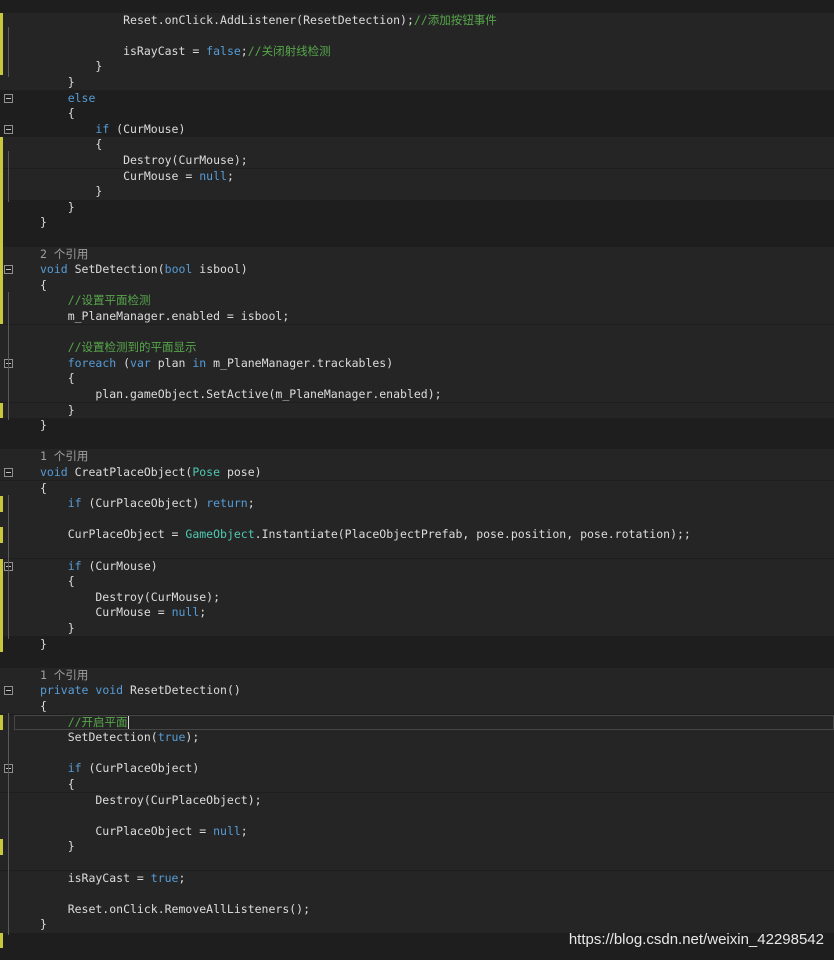  I want to click on code-text: Destroy(CurMouse);, so click(130, 598).